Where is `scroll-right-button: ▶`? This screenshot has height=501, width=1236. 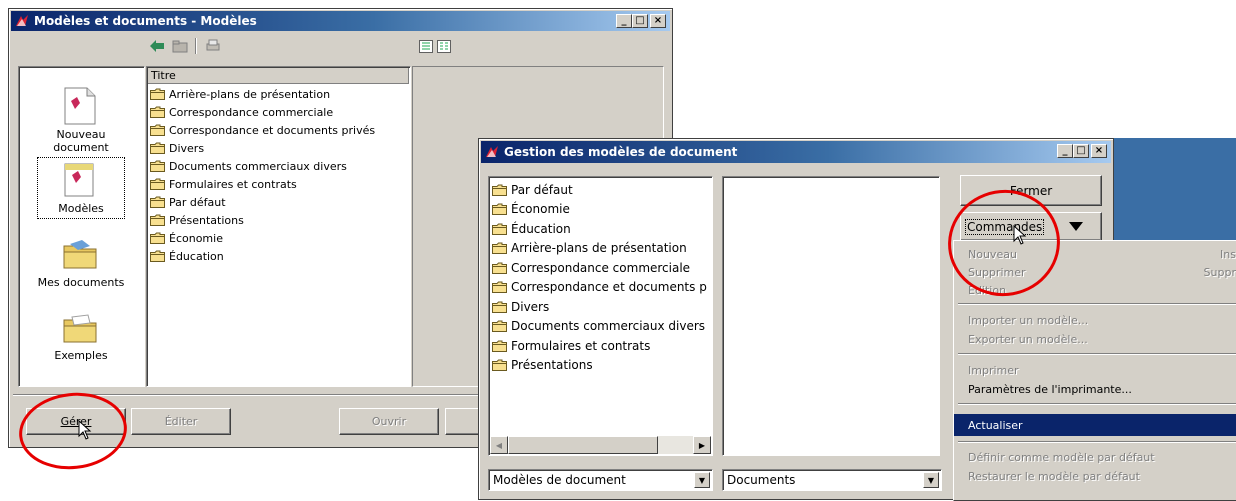
scroll-right-button: ▶ is located at coordinates (702, 445).